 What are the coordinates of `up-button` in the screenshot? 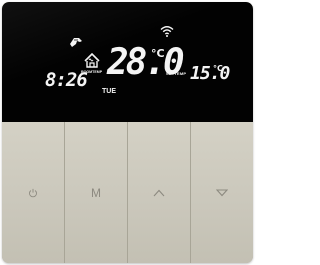 It's located at (159, 192).